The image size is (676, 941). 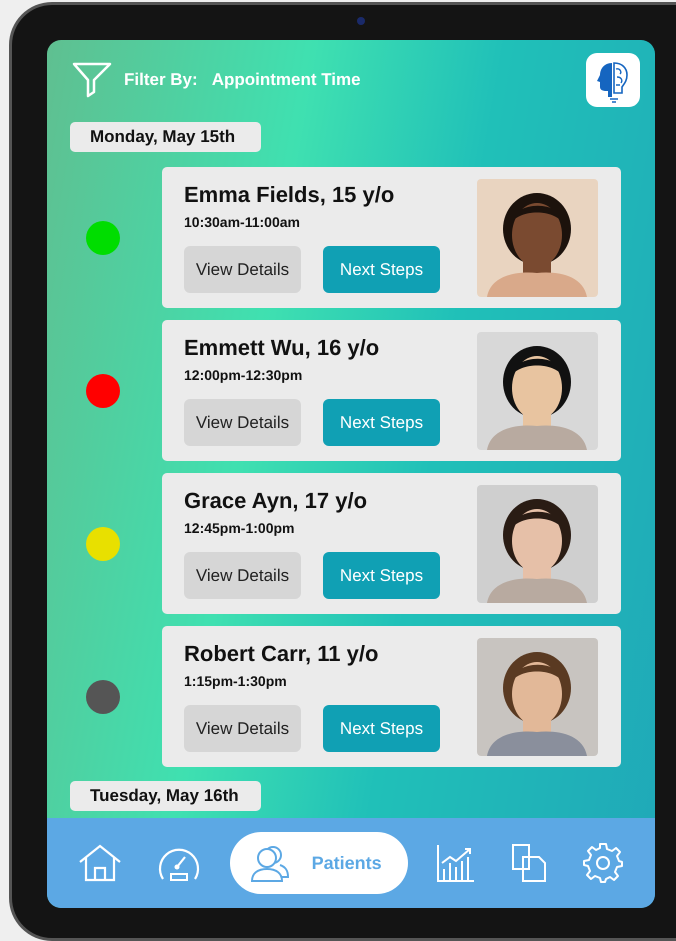 What do you see at coordinates (240, 528) in the screenshot?
I see `appointment-time: 12:45pm-1:00pm` at bounding box center [240, 528].